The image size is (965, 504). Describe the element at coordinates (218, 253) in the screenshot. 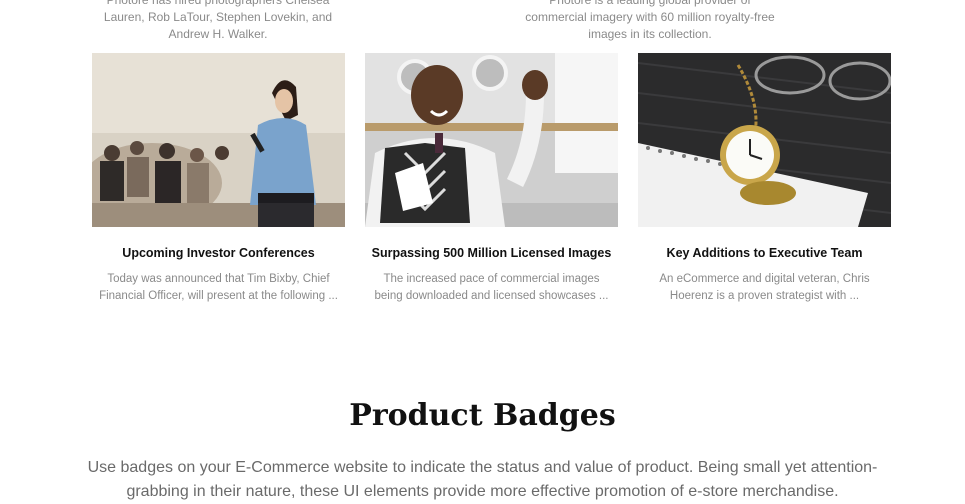

I see `news-title: Upcoming Investor Conferences` at that location.